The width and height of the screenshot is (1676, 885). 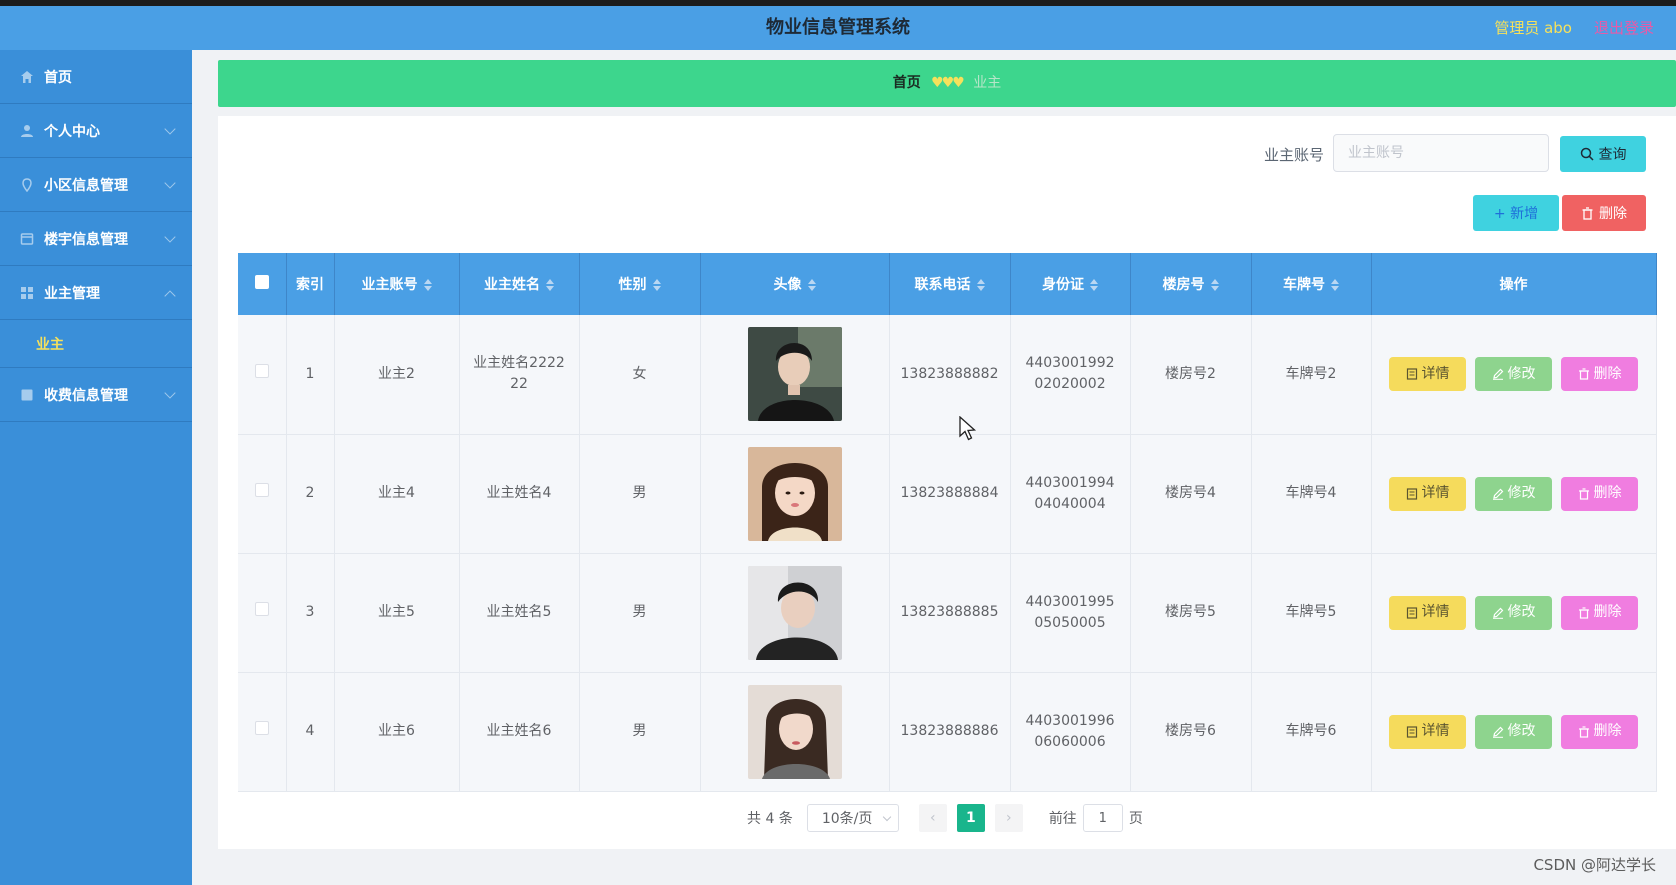 I want to click on cell-idcard: 440300199505050005, so click(x=1070, y=613).